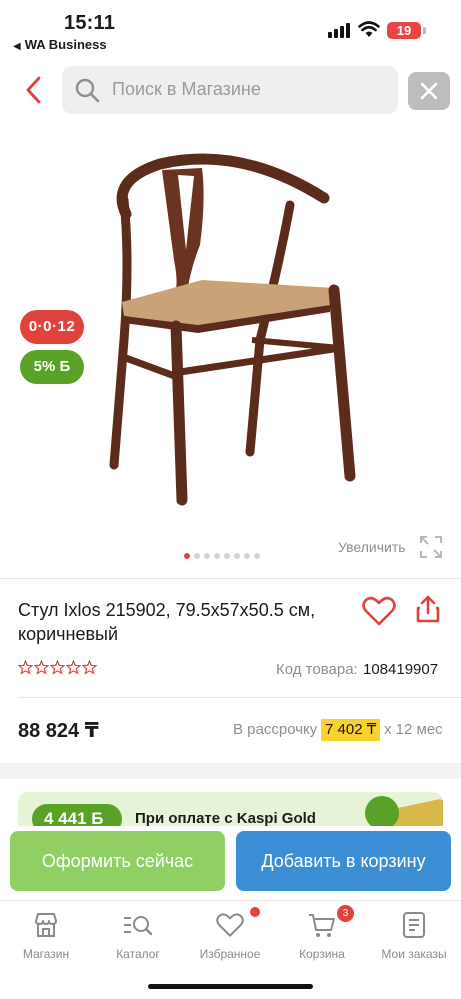 The image size is (461, 999). I want to click on rating-stars, so click(57, 667).